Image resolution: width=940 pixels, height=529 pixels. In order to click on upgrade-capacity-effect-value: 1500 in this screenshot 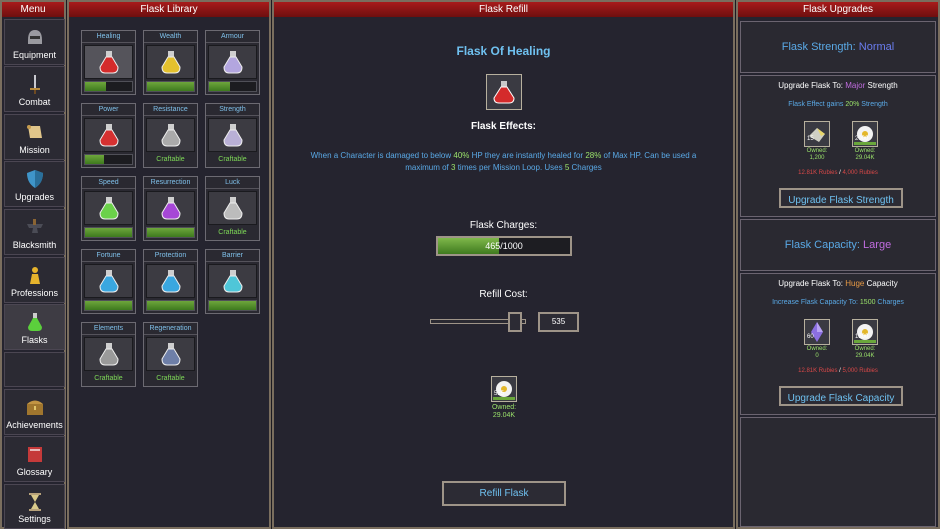, I will do `click(867, 302)`.